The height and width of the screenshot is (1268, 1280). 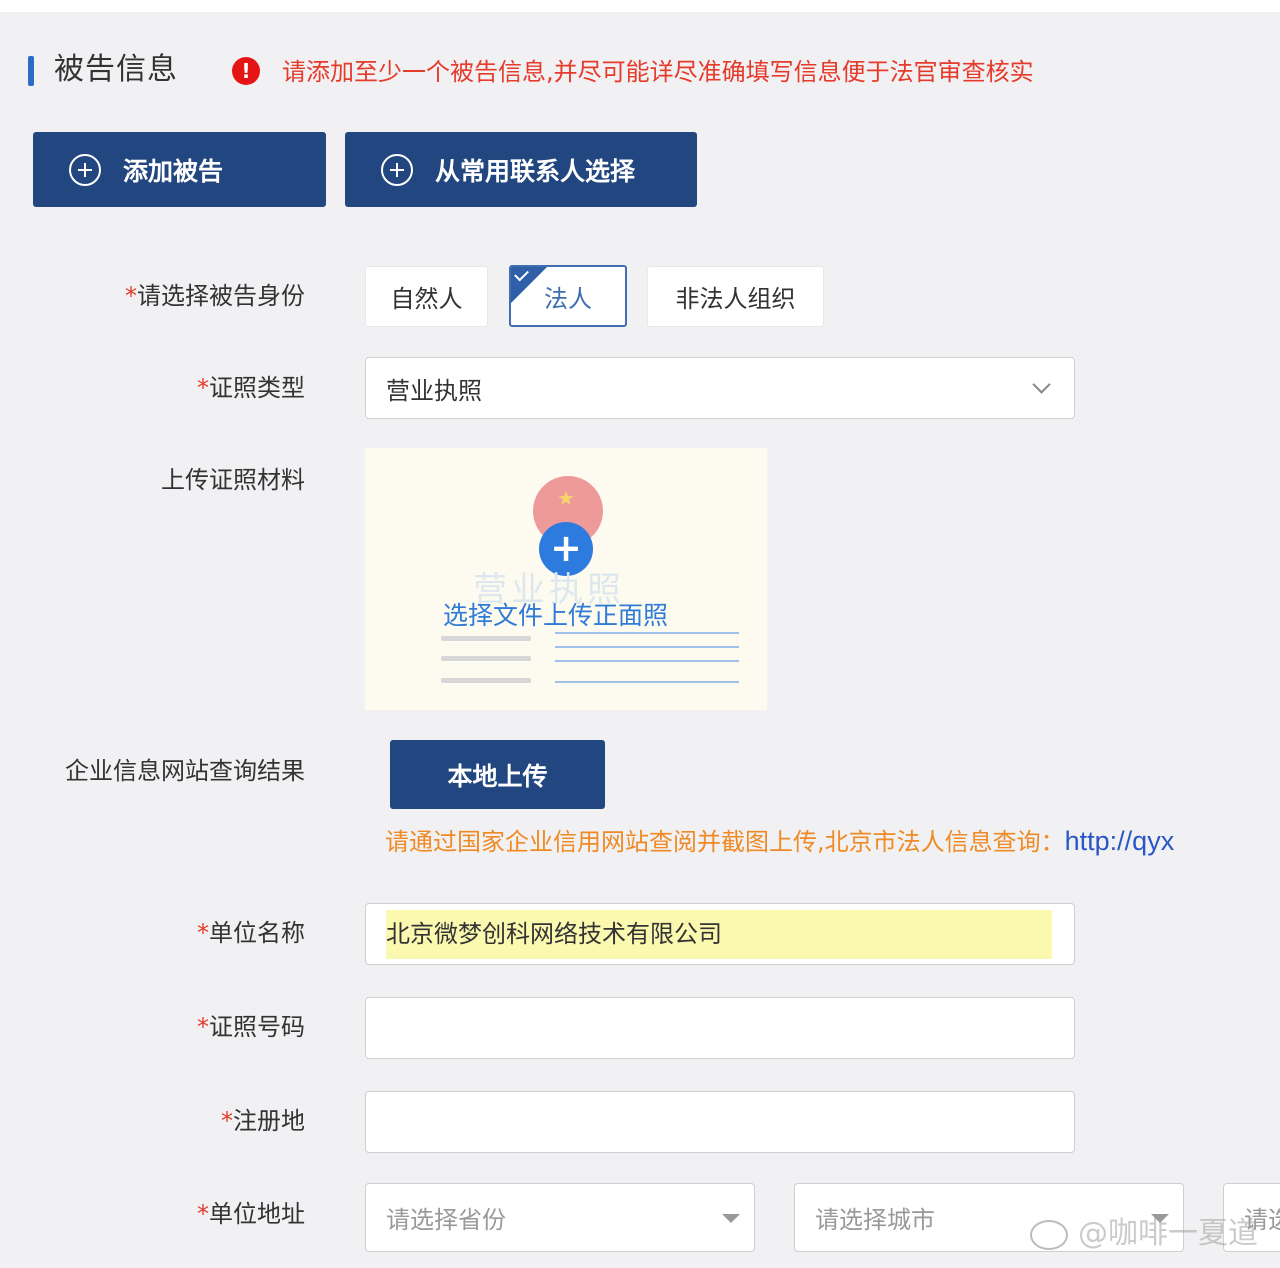 What do you see at coordinates (535, 171) in the screenshot?
I see `select-from-contacts-label: 从常用联系人选择` at bounding box center [535, 171].